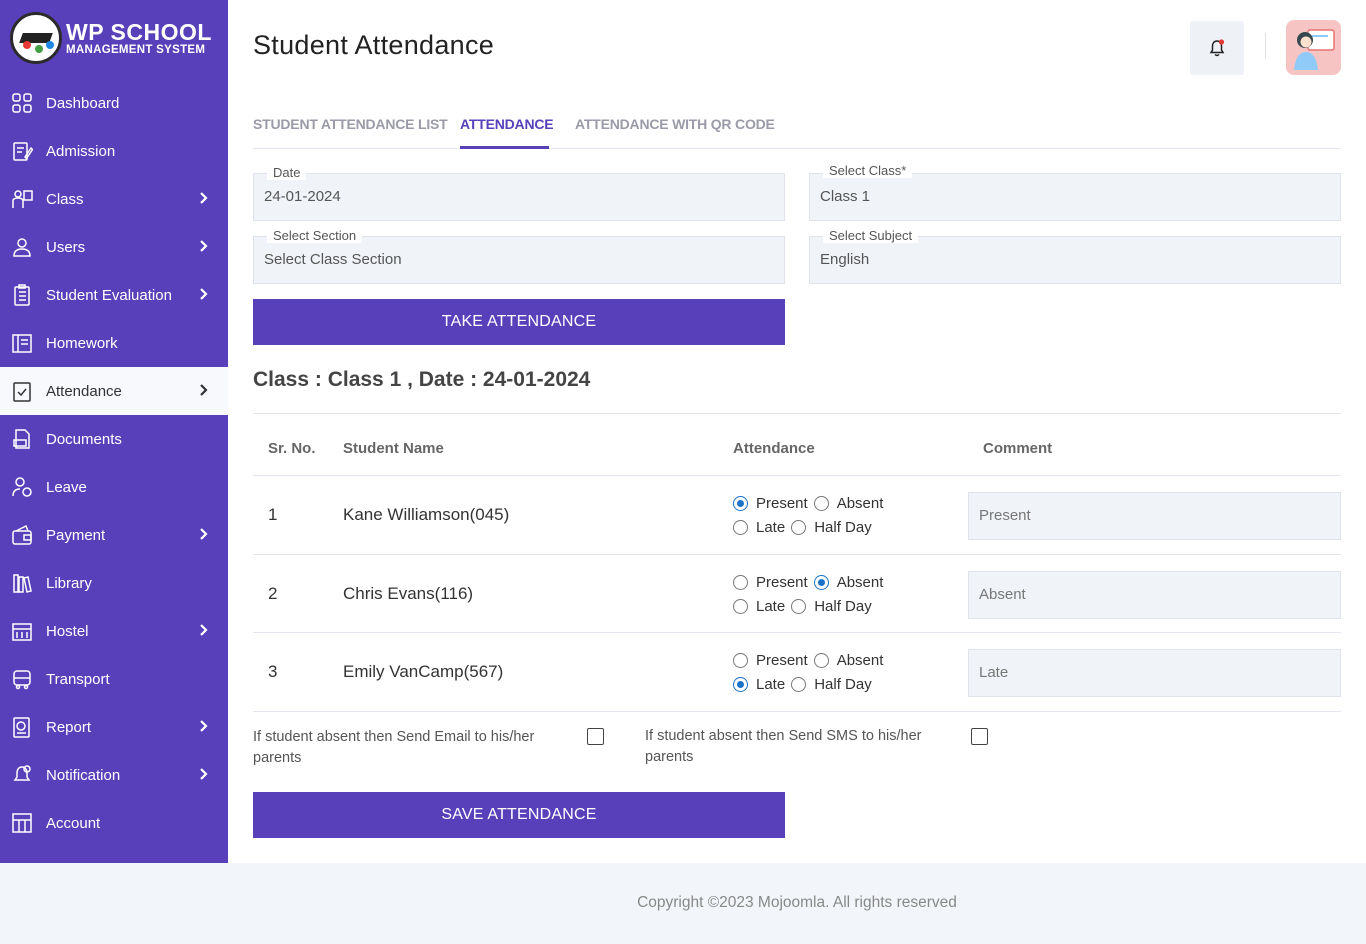 This screenshot has width=1366, height=944. What do you see at coordinates (73, 823) in the screenshot?
I see `sidebar-item-label: Account` at bounding box center [73, 823].